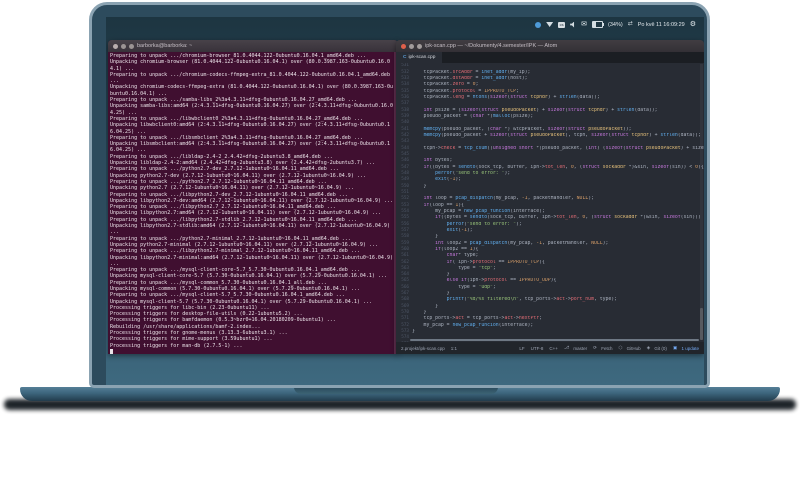  I want to click on status-git-branch: ⎇ master, so click(575, 348).